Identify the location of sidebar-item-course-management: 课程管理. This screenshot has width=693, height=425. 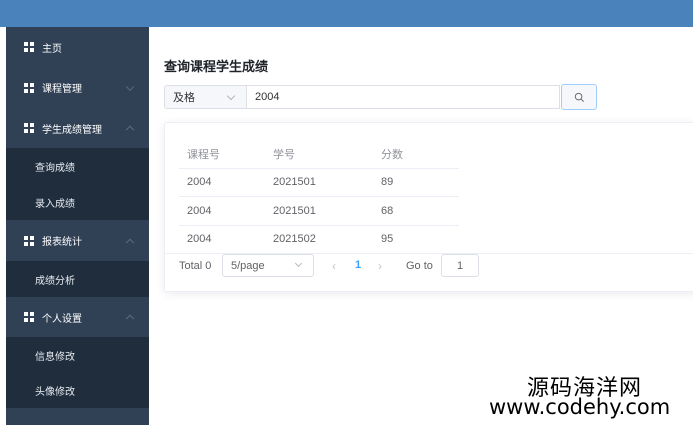
(77, 87).